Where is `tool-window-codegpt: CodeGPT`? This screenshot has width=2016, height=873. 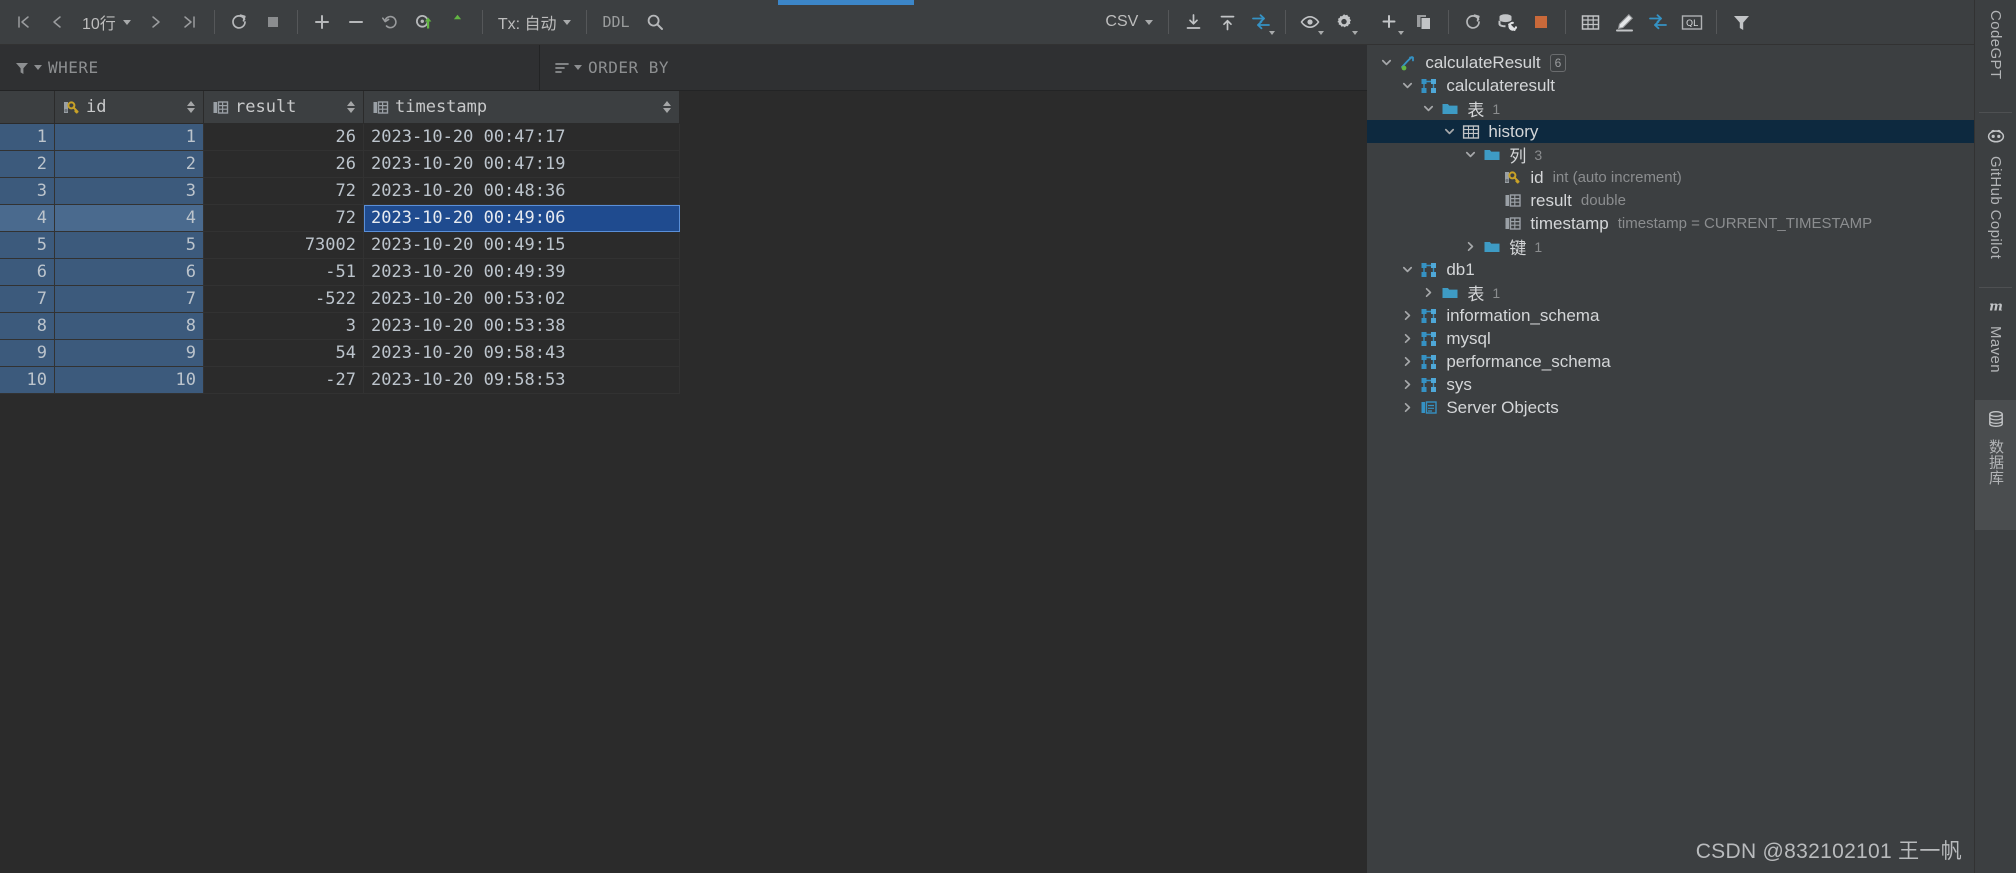 tool-window-codegpt: CodeGPT is located at coordinates (1995, 60).